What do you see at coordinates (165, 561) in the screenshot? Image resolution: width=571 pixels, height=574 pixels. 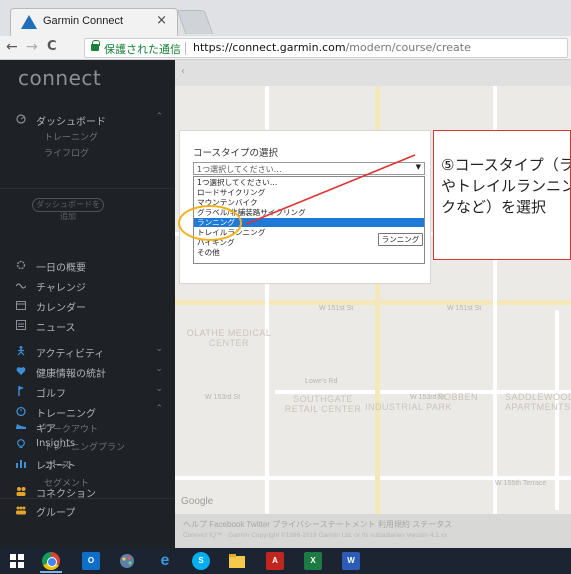 I see `edge-icon: e` at bounding box center [165, 561].